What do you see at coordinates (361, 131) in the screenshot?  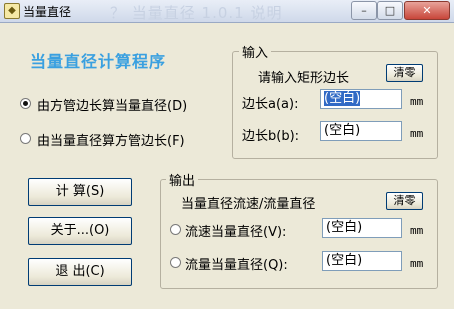 I see `side-b-input: (空白)` at bounding box center [361, 131].